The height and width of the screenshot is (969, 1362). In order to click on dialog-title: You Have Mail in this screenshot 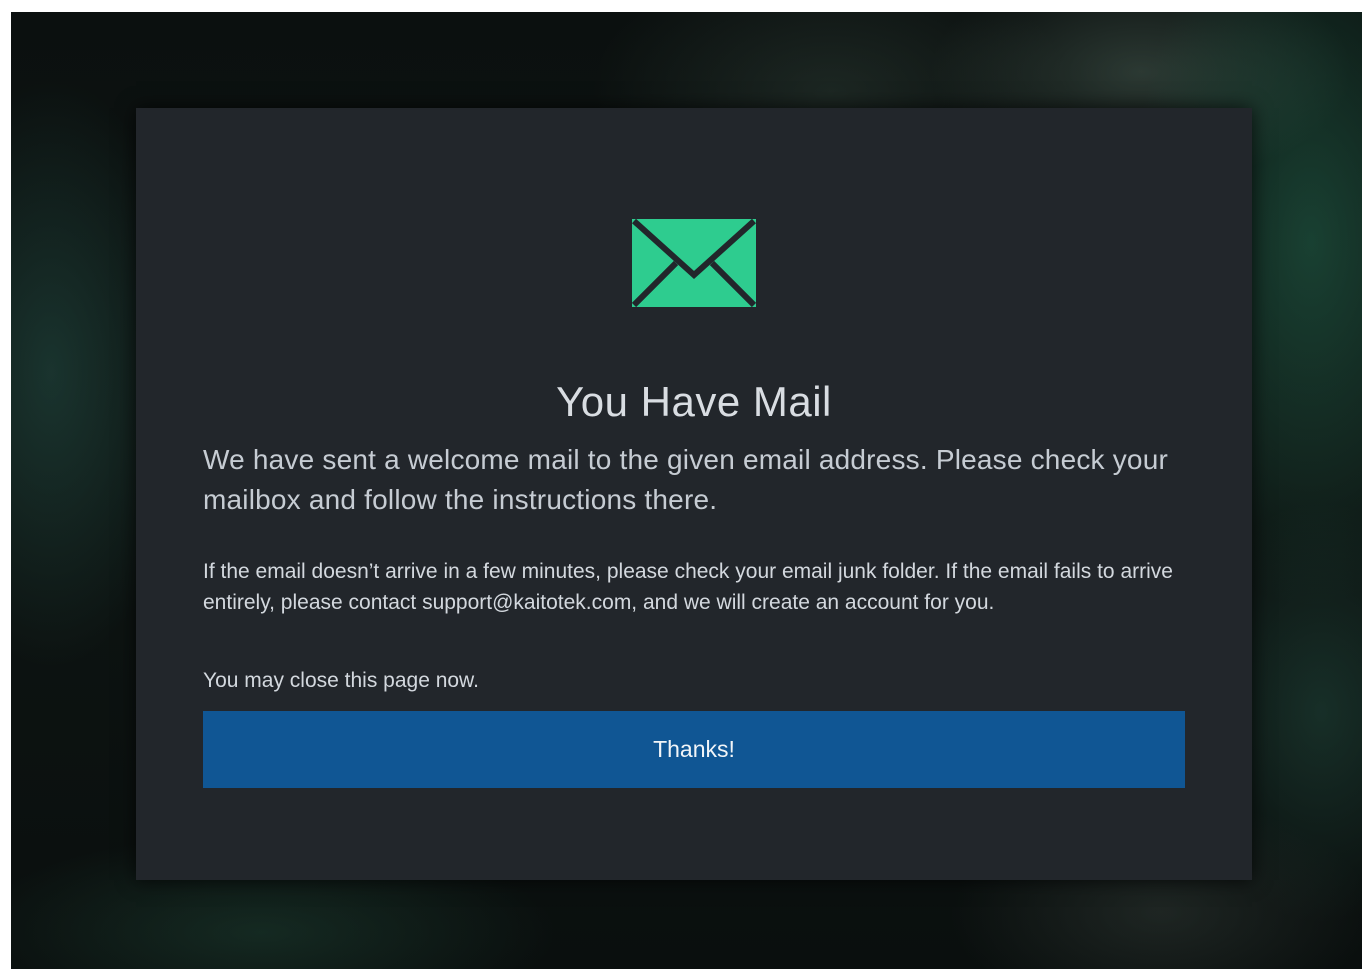, I will do `click(694, 401)`.